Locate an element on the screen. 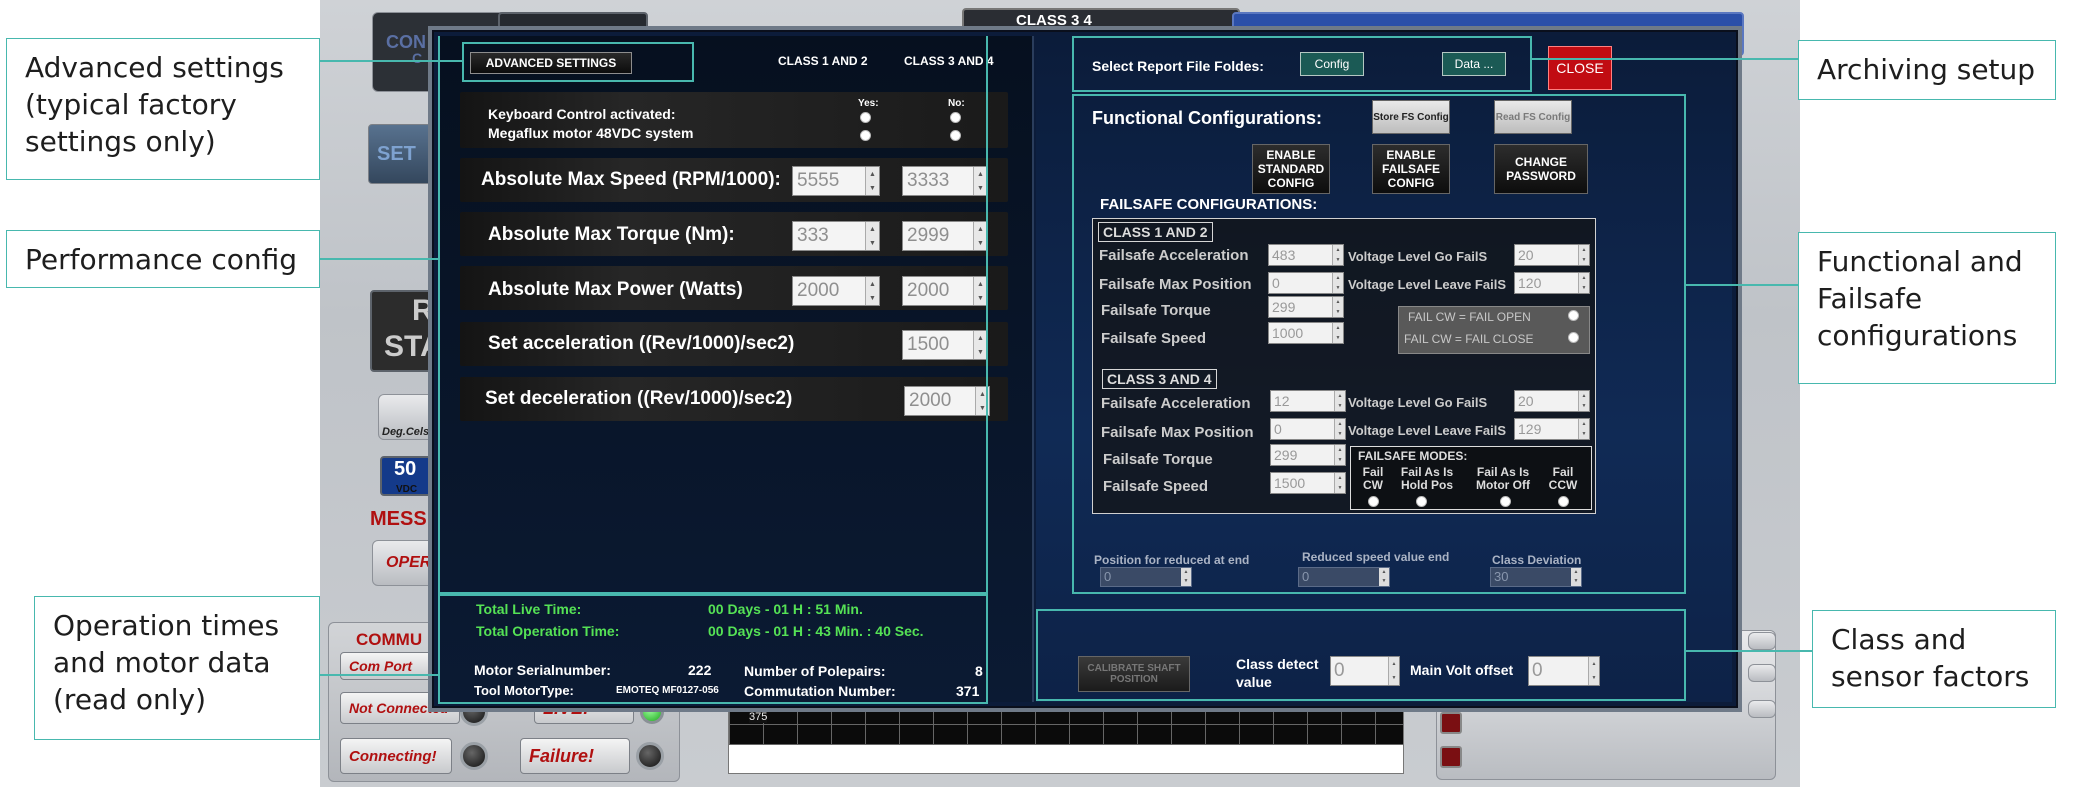 The image size is (2076, 787). background-set-button: SET is located at coordinates (404, 154).